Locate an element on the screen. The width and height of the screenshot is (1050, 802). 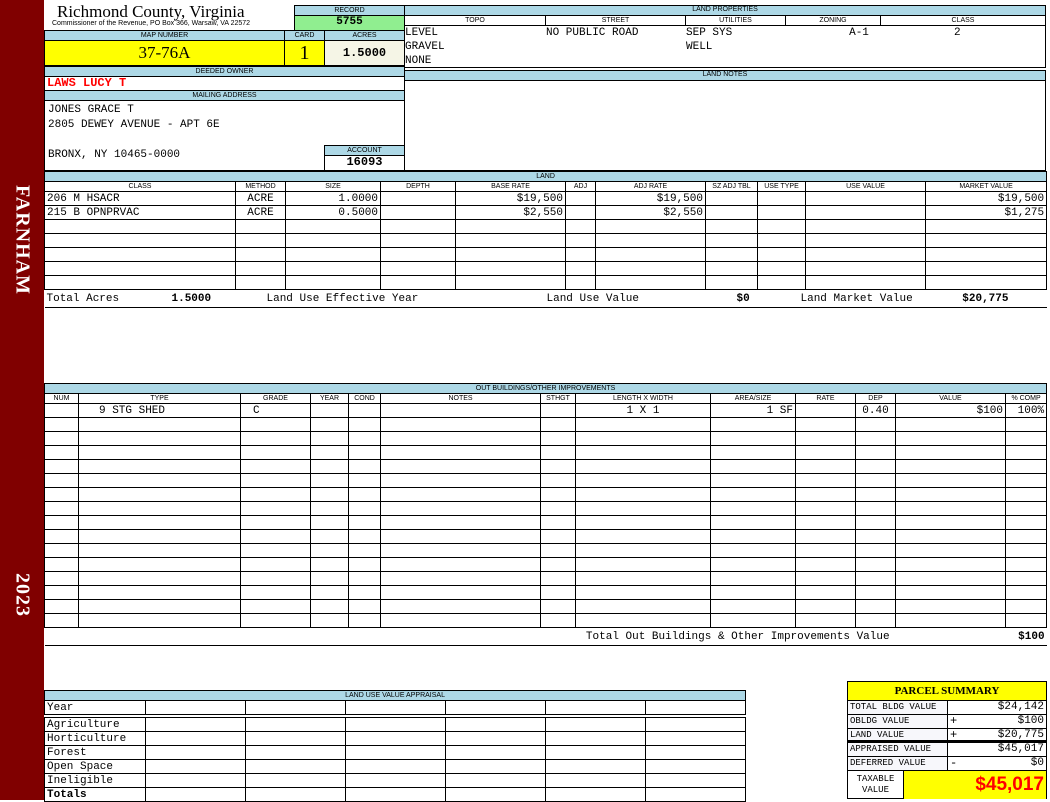
table-cell: 1.0000 is located at coordinates (333, 198).